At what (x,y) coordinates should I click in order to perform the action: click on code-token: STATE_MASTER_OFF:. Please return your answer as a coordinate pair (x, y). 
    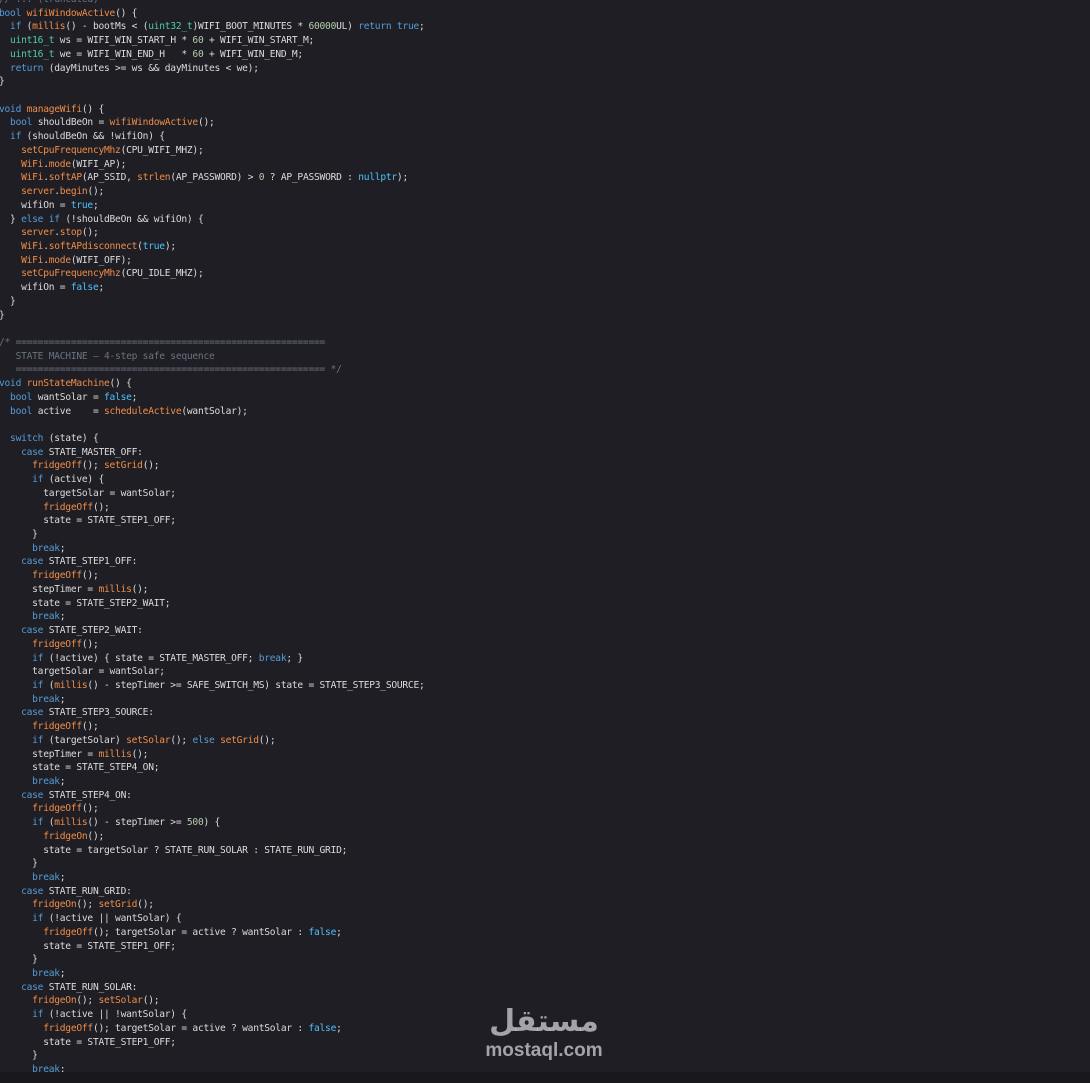
    Looking at the image, I should click on (95, 452).